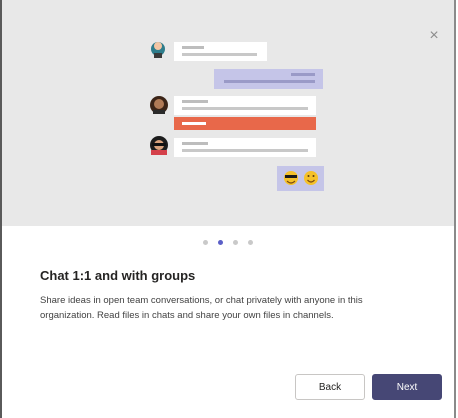  Describe the element at coordinates (268, 79) in the screenshot. I see `chat-bubble-reply` at that location.